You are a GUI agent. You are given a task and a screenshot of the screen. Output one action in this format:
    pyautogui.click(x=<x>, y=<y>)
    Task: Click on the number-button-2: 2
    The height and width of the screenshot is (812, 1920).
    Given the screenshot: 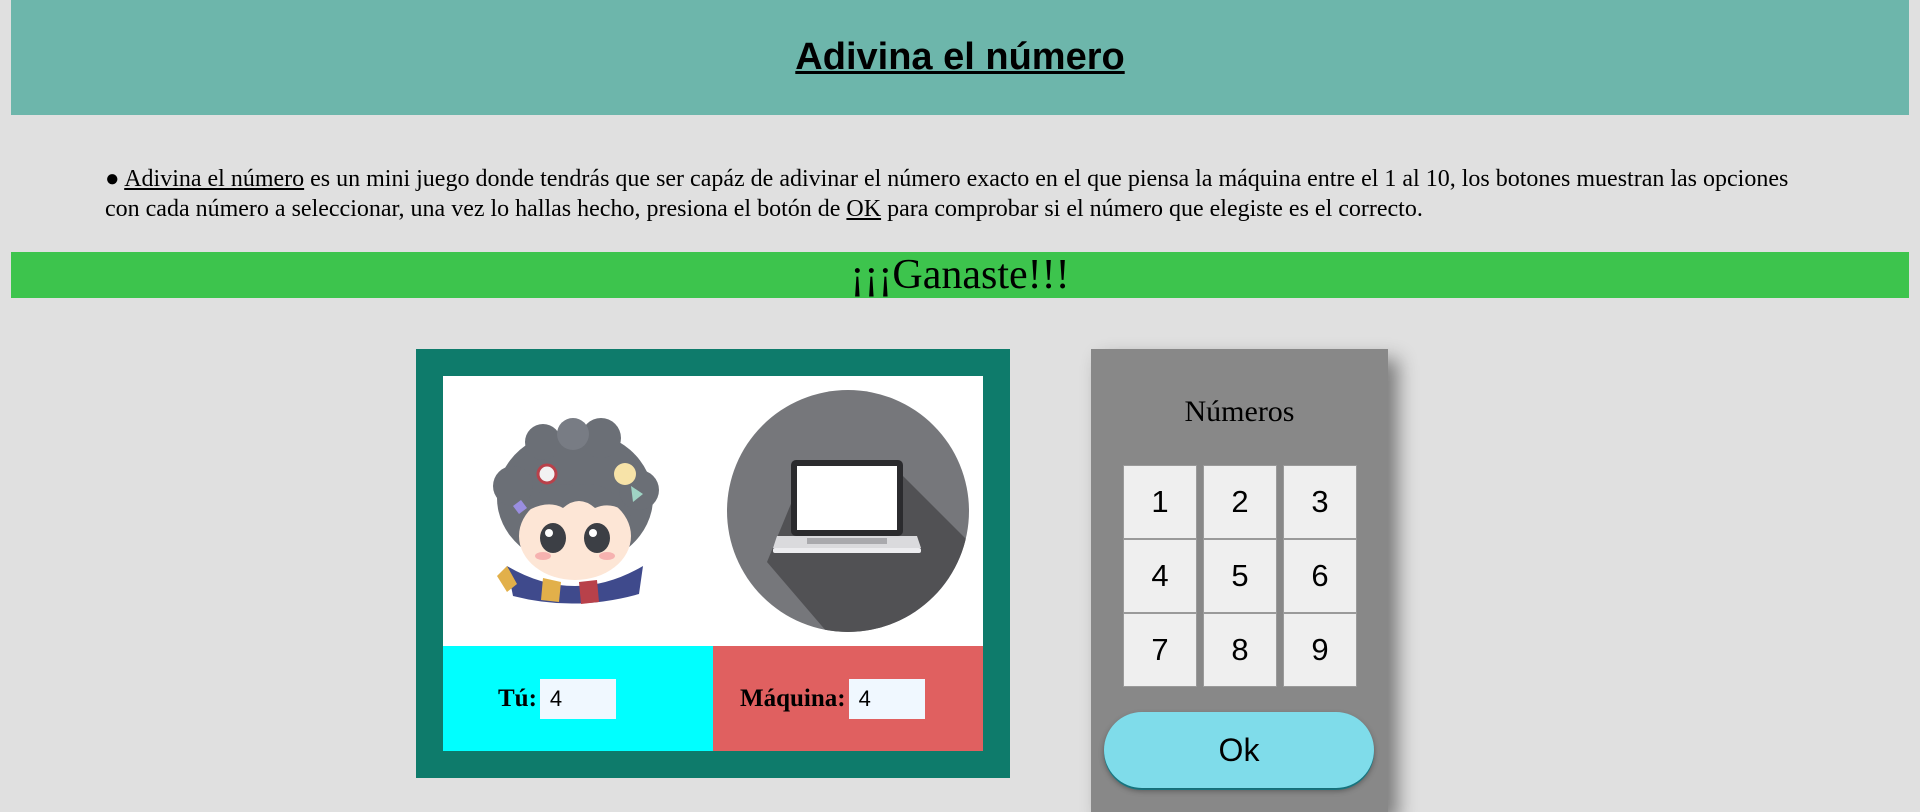 What is the action you would take?
    pyautogui.click(x=1240, y=502)
    